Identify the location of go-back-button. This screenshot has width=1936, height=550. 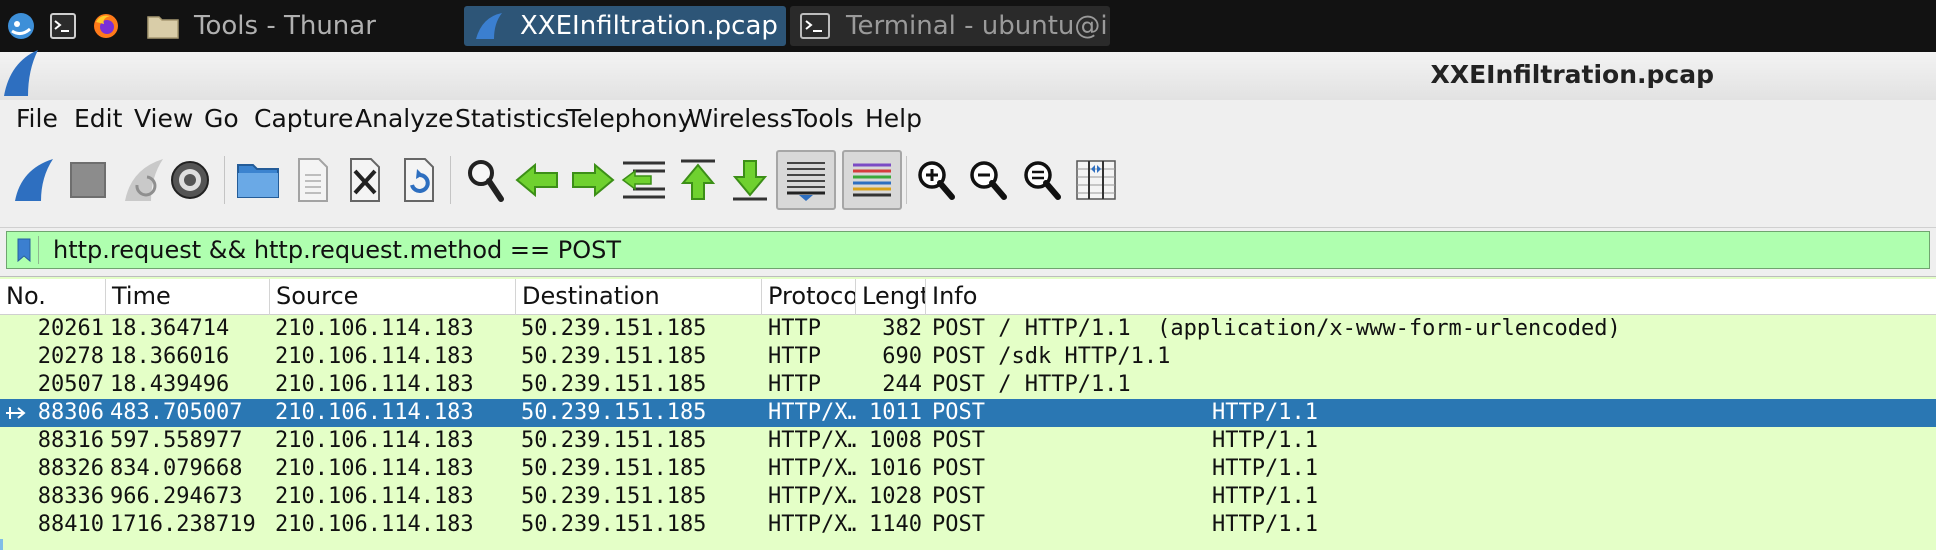
(538, 180).